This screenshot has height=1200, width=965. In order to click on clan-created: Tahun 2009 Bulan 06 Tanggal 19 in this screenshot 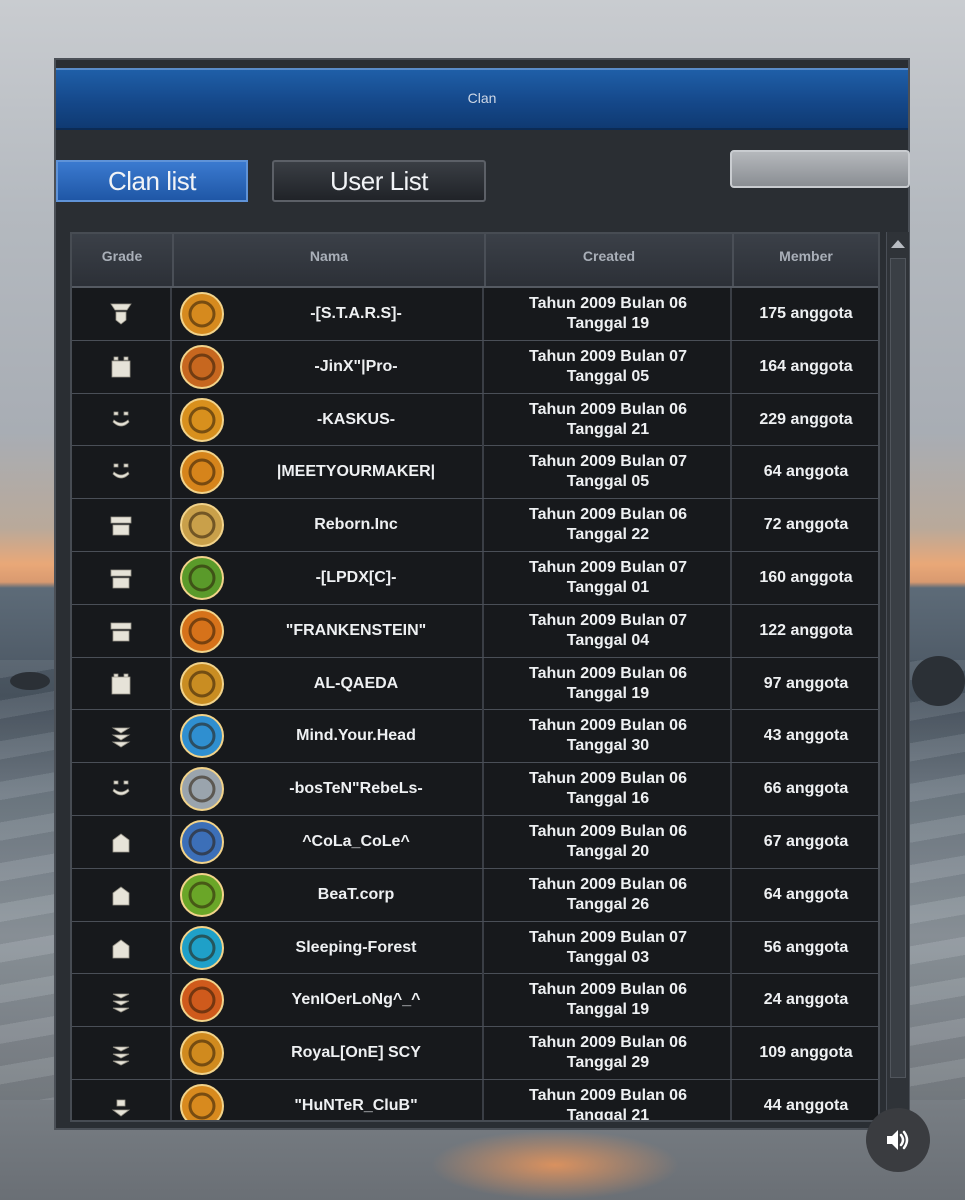, I will do `click(609, 314)`.